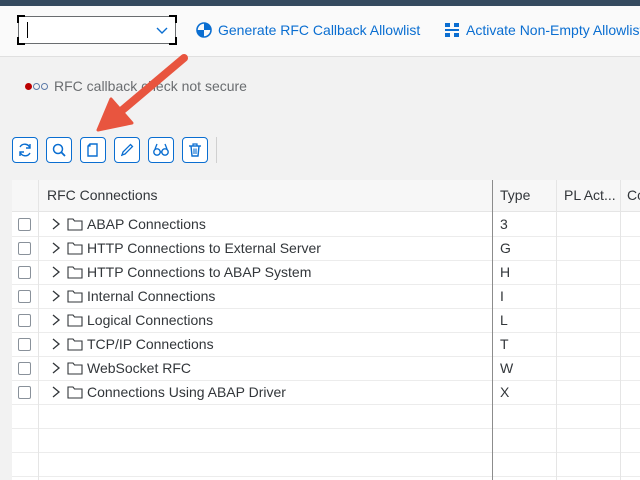 This screenshot has height=480, width=640. What do you see at coordinates (150, 86) in the screenshot?
I see `status-text: RFC callback check not secure` at bounding box center [150, 86].